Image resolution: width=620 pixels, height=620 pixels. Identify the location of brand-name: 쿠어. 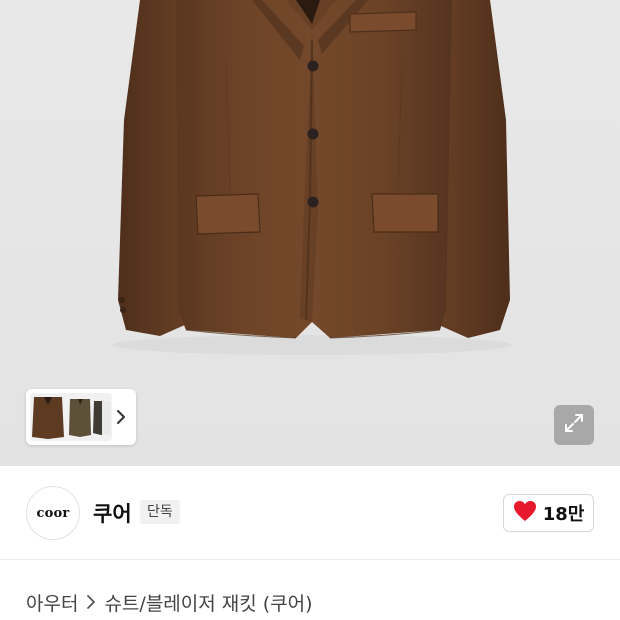
(112, 513).